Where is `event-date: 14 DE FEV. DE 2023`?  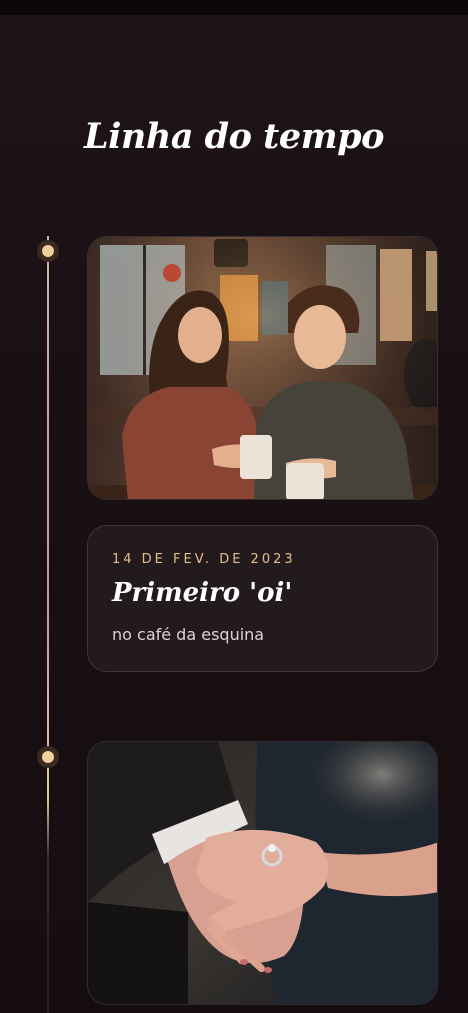
event-date: 14 DE FEV. DE 2023 is located at coordinates (204, 559).